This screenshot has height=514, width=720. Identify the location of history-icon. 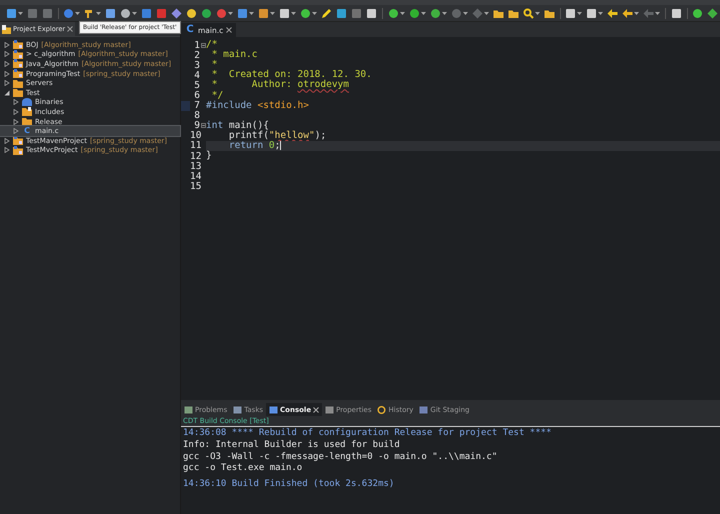
(381, 410).